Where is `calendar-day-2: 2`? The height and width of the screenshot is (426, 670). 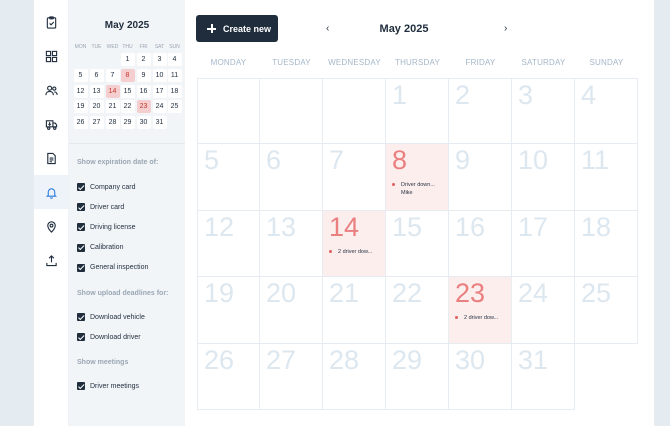 calendar-day-2: 2 is located at coordinates (480, 111).